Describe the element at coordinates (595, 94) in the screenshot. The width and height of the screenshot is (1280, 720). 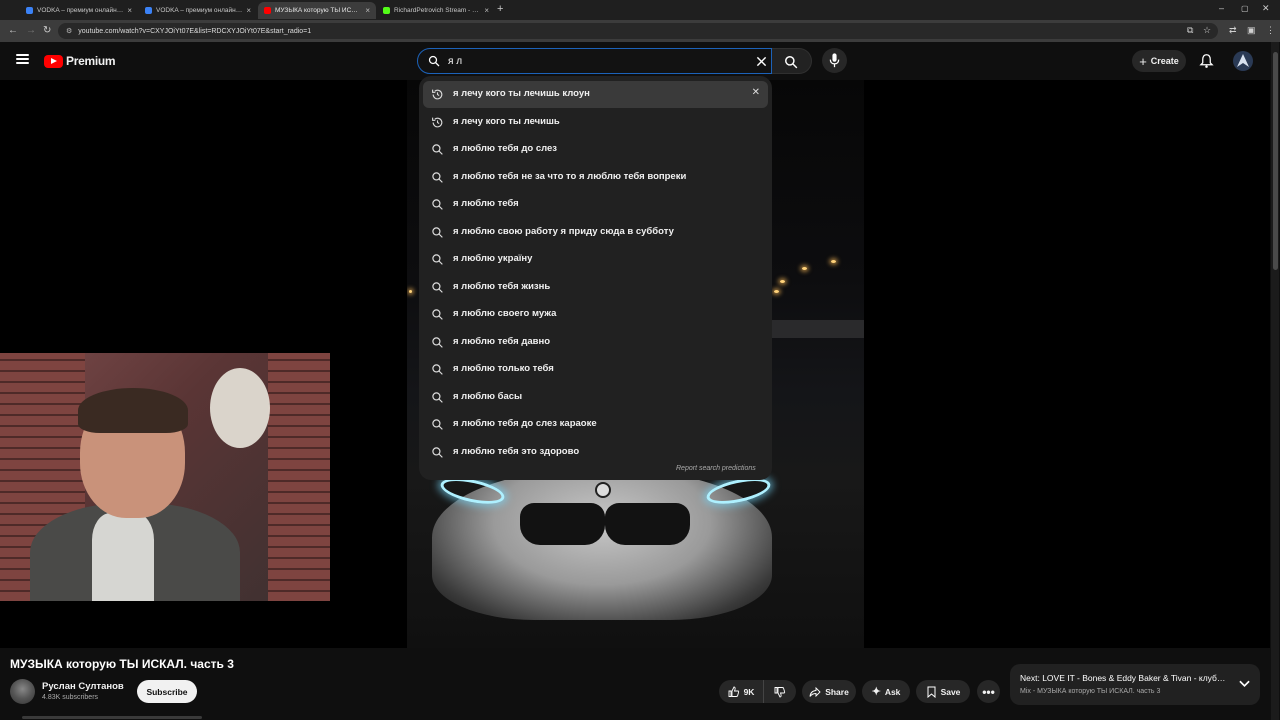
I see `search-suggestion-item: я лечу кого ты лечишь клоун ✕` at that location.